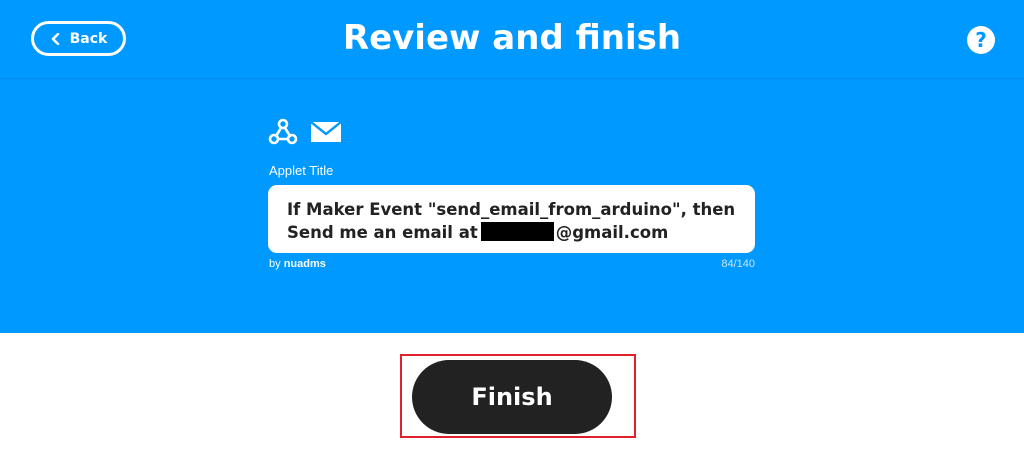  I want to click on applet-title-line-2: Send me an email at @gmail.com, so click(511, 232).